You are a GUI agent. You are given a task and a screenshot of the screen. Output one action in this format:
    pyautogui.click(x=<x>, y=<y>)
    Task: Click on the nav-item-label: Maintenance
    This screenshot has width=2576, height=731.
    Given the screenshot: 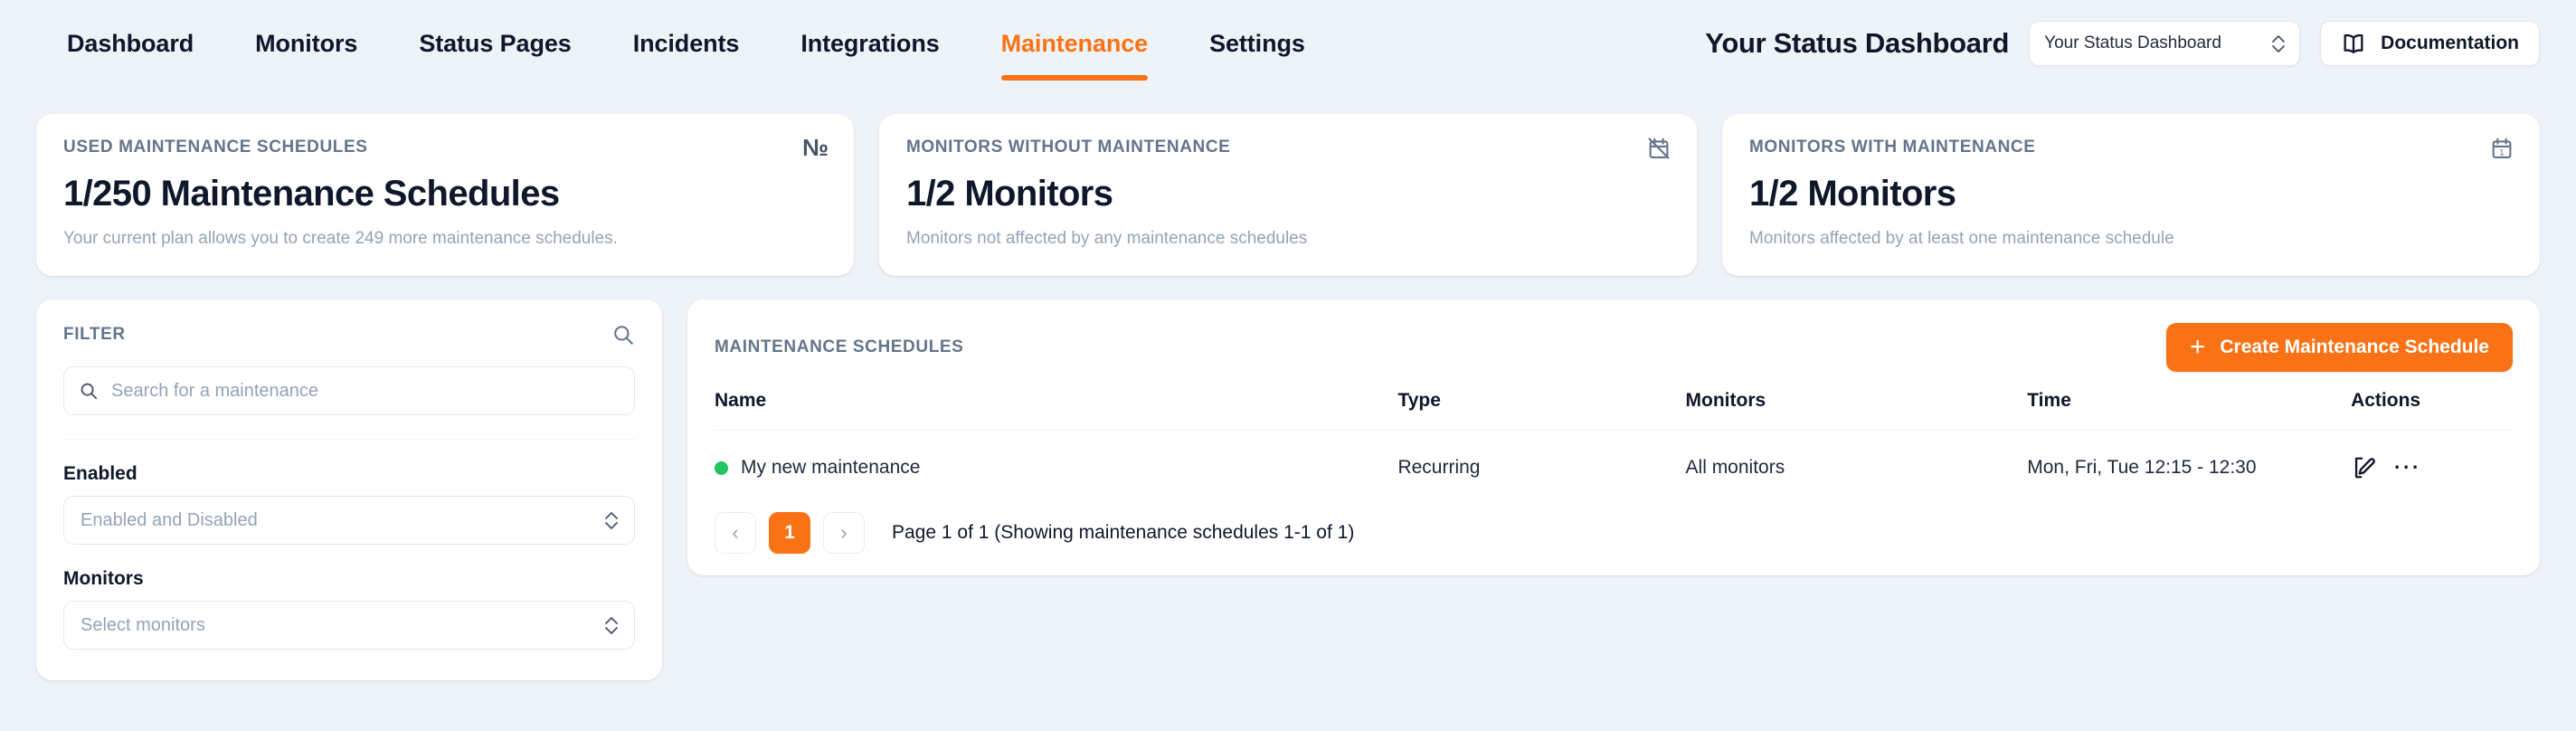 What is the action you would take?
    pyautogui.click(x=1074, y=43)
    